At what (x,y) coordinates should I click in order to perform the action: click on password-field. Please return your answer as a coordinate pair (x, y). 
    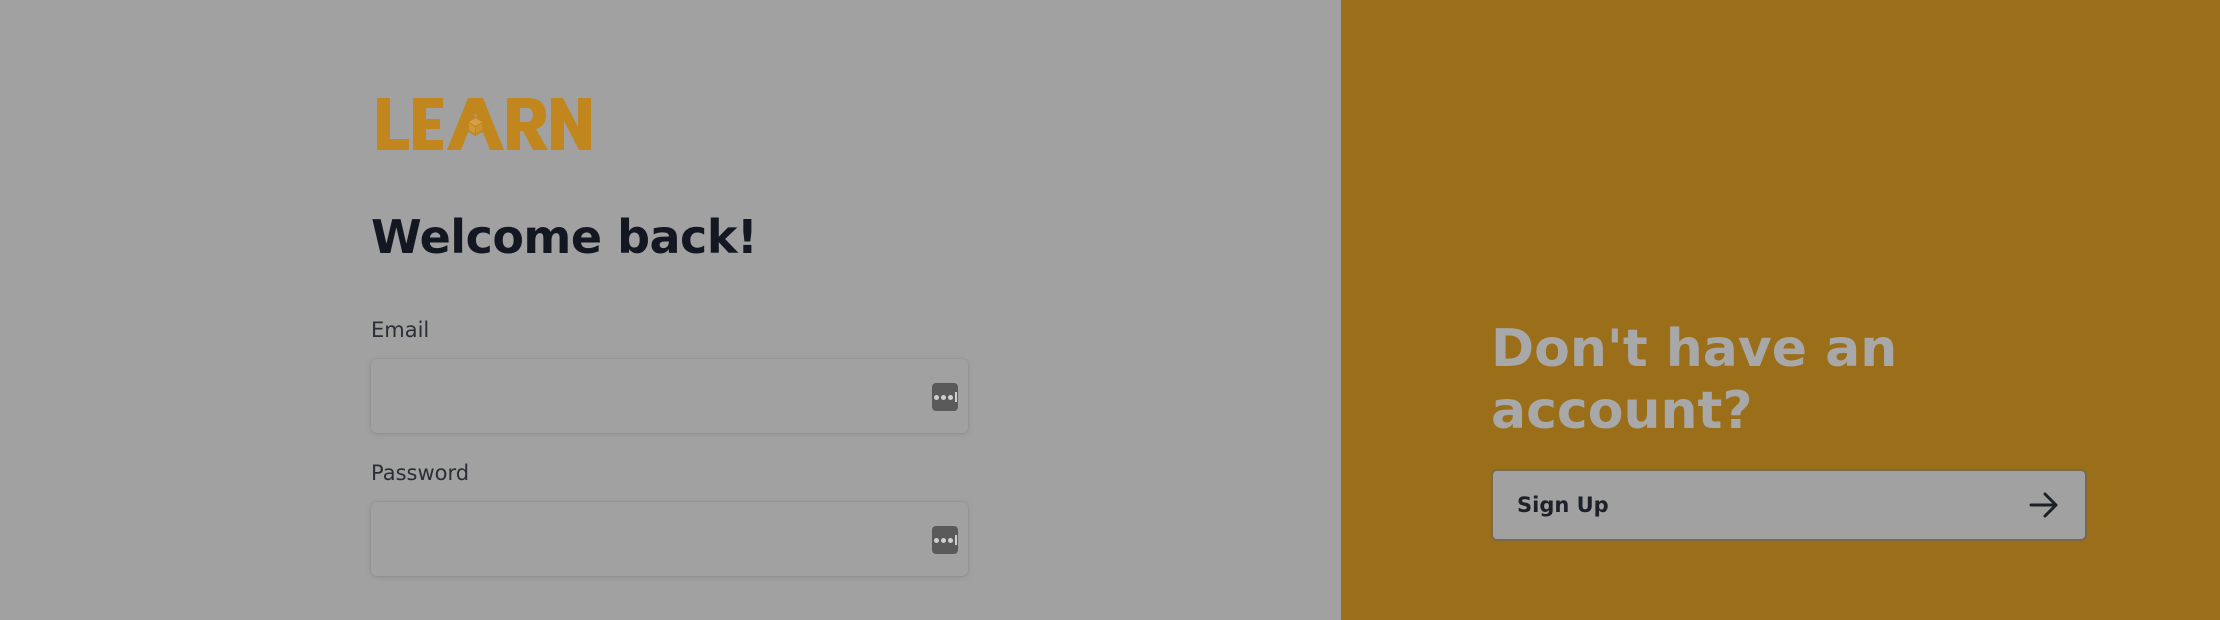
    Looking at the image, I should click on (669, 539).